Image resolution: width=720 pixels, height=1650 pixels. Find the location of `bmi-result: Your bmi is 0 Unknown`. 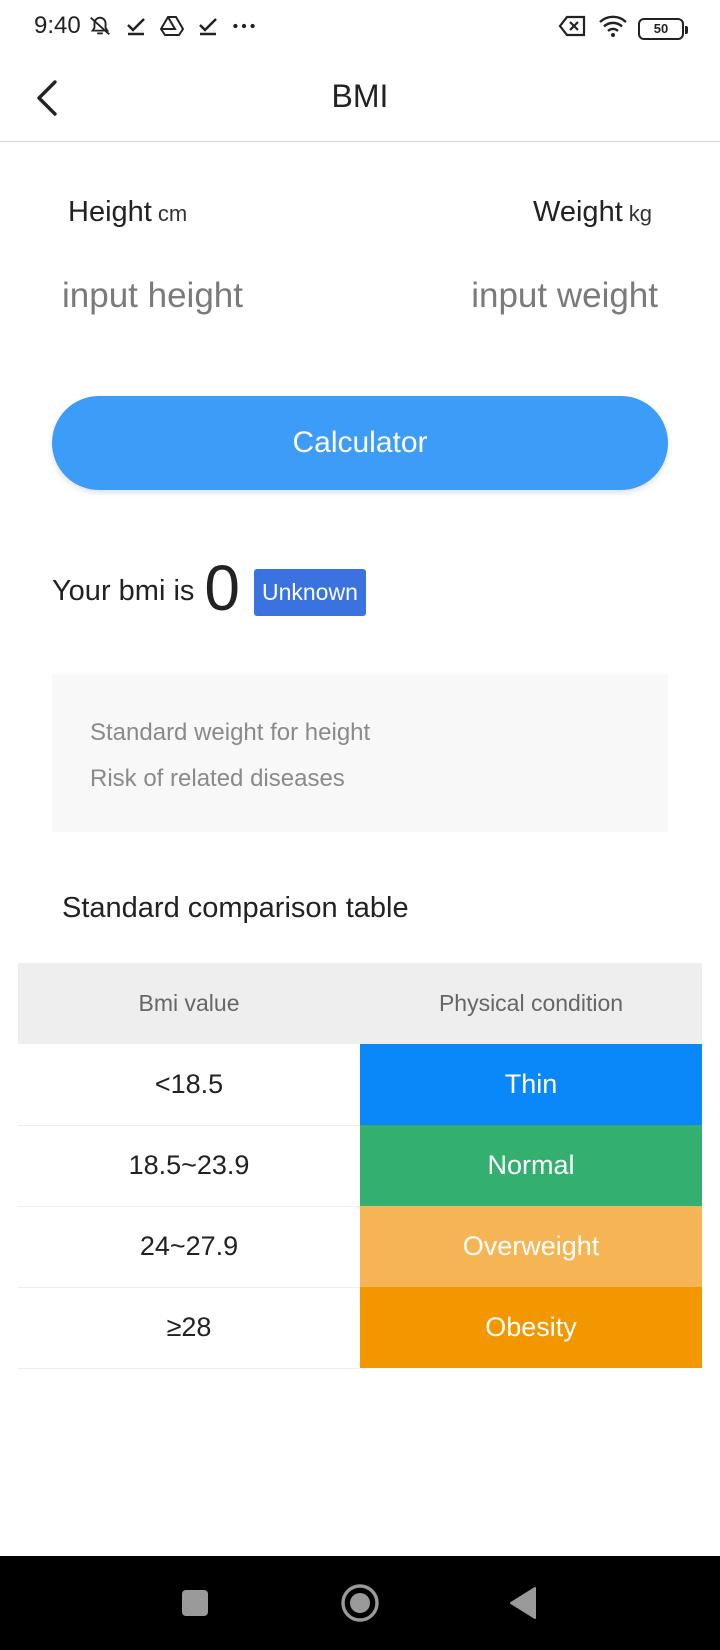

bmi-result: Your bmi is 0 Unknown is located at coordinates (209, 585).